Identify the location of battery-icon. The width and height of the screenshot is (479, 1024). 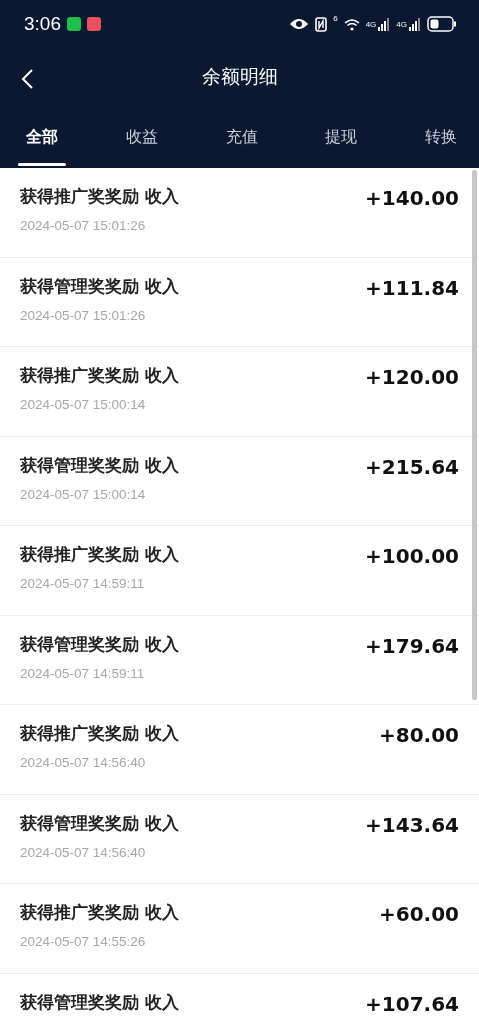
(442, 24).